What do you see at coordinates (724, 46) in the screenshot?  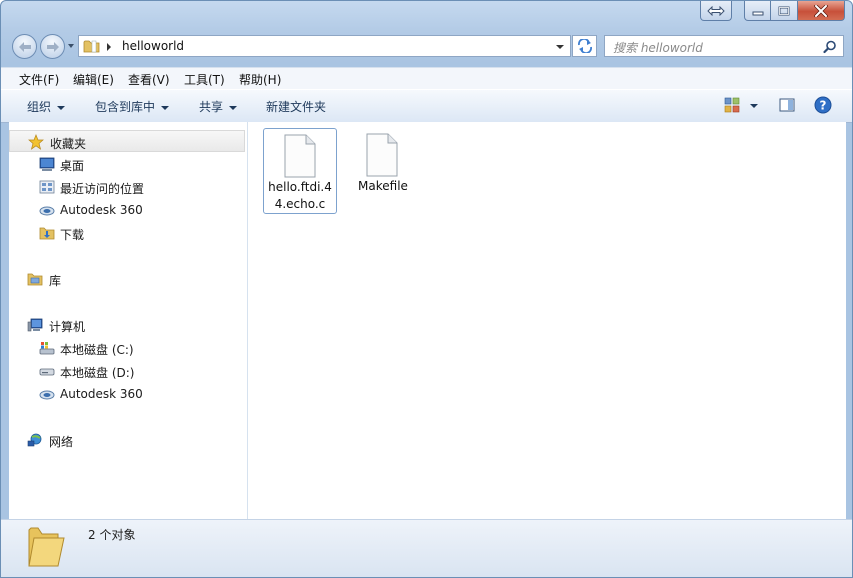 I see `search-box: 搜索 helloworld` at bounding box center [724, 46].